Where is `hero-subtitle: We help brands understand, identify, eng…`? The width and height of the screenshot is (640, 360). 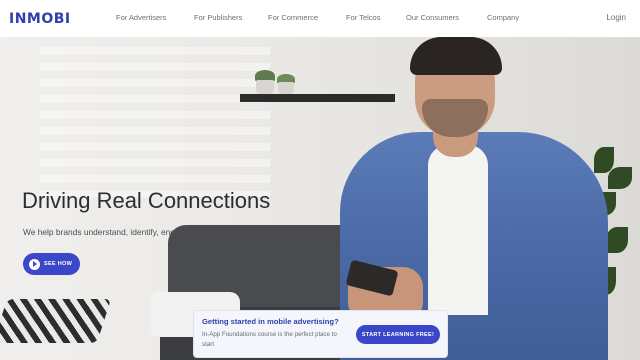
hero-subtitle: We help brands understand, identify, eng… is located at coordinates (152, 232).